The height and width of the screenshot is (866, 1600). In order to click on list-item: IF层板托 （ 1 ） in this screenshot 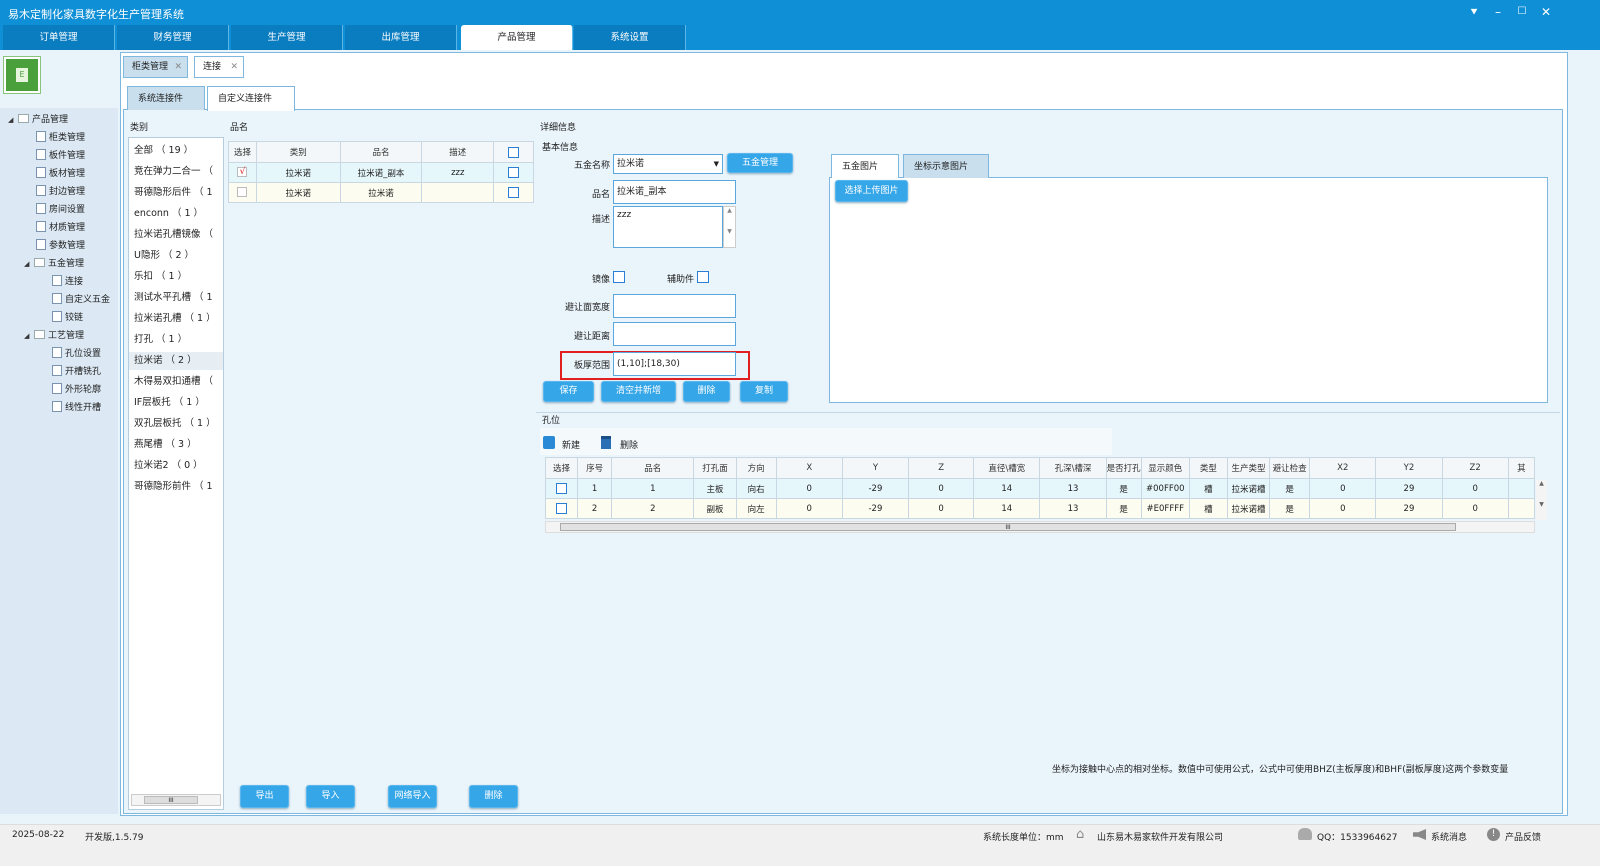, I will do `click(179, 403)`.